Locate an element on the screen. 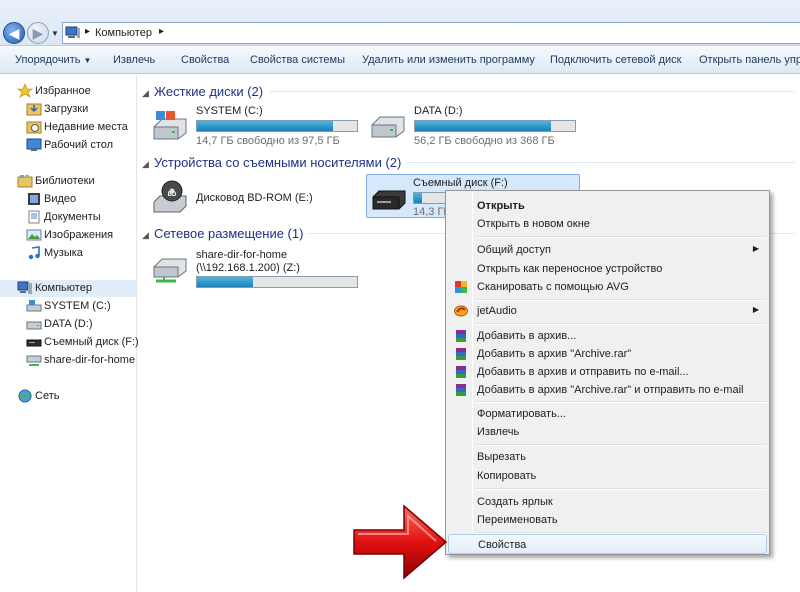 The width and height of the screenshot is (800, 592). nav-documents-label: Документы is located at coordinates (72, 217).